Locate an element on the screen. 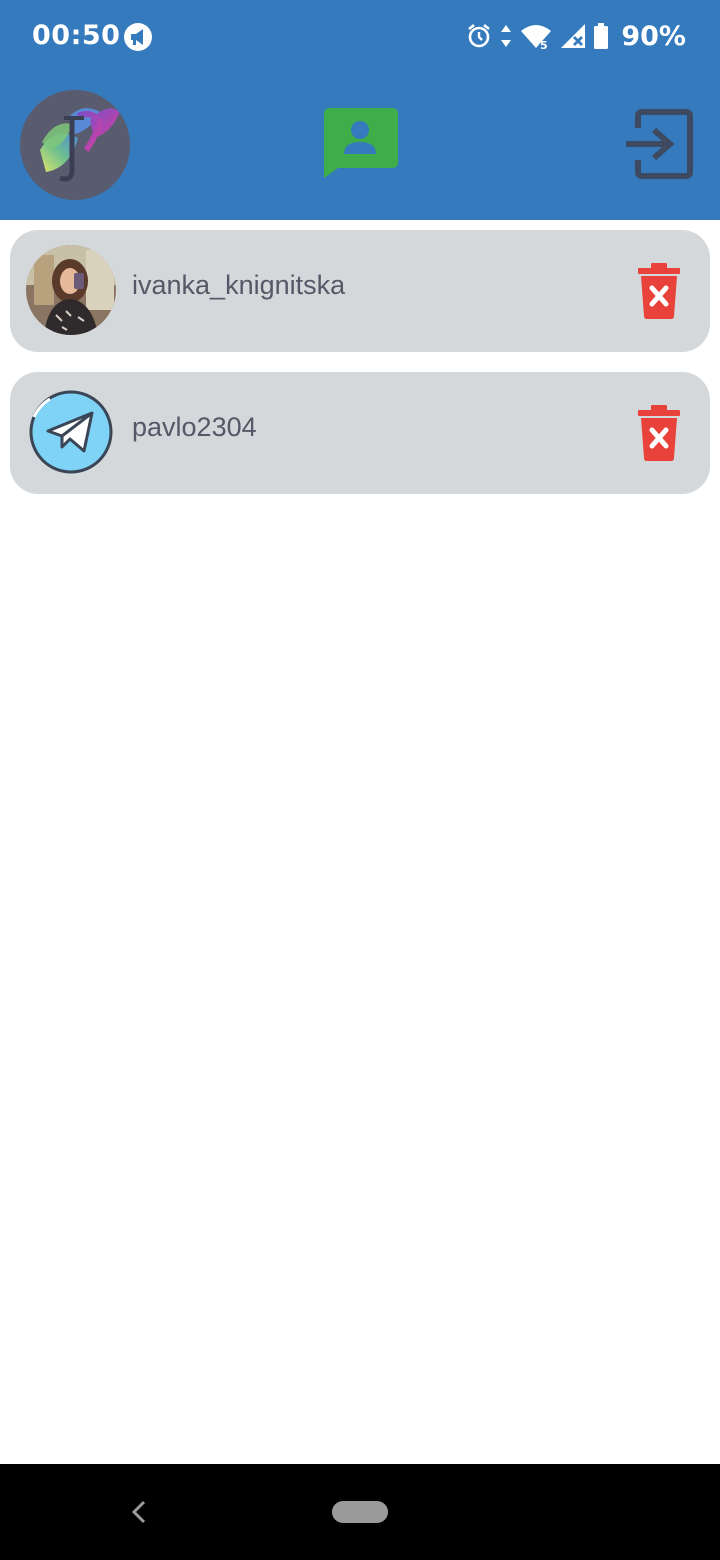 Image resolution: width=720 pixels, height=1560 pixels. app-header is located at coordinates (360, 146).